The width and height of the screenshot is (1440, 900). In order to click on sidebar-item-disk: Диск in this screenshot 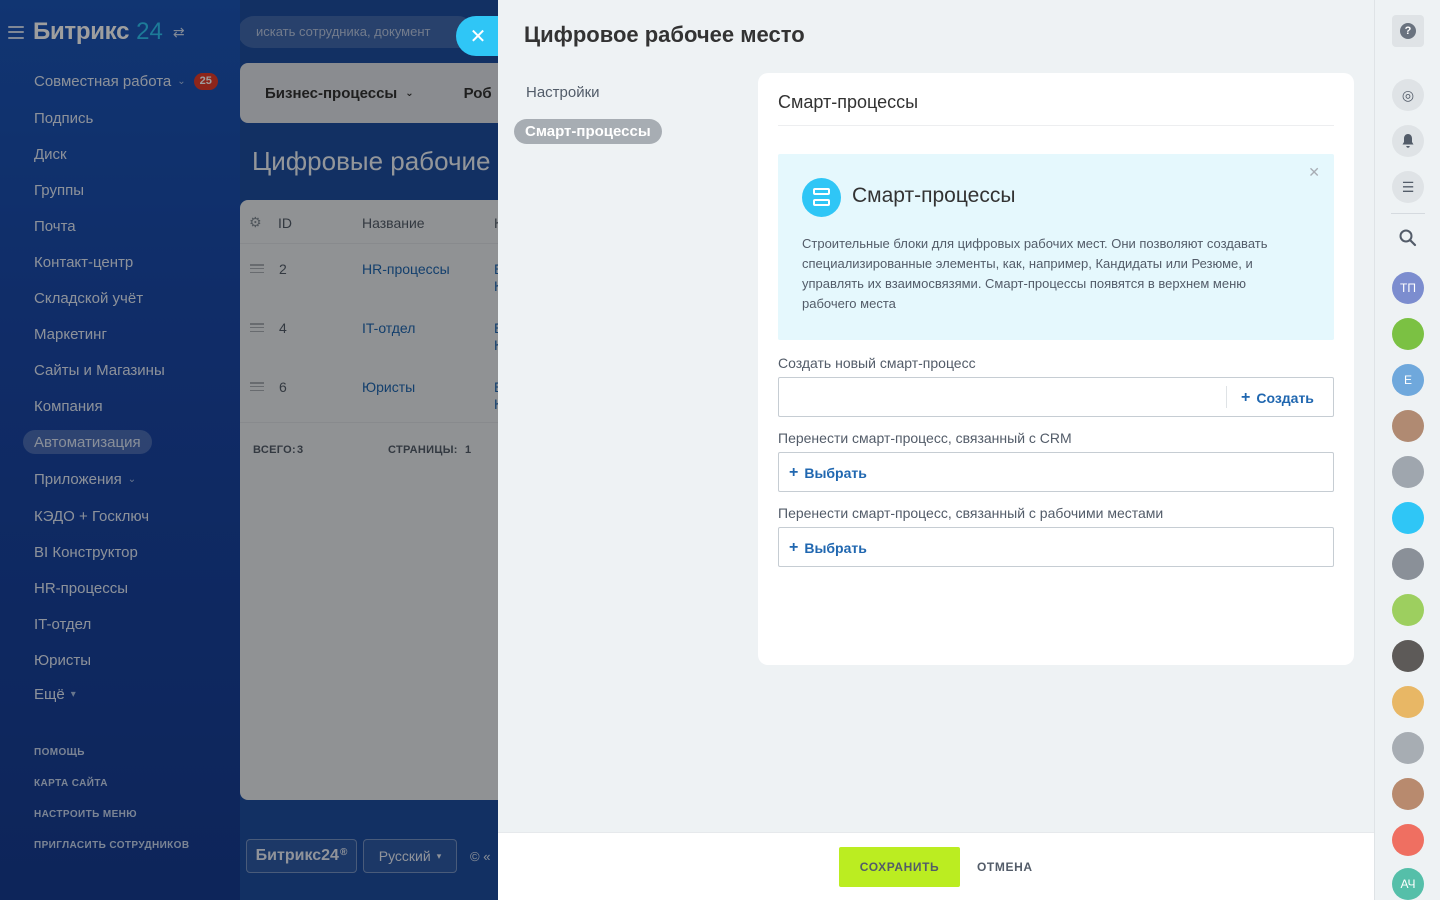, I will do `click(50, 154)`.